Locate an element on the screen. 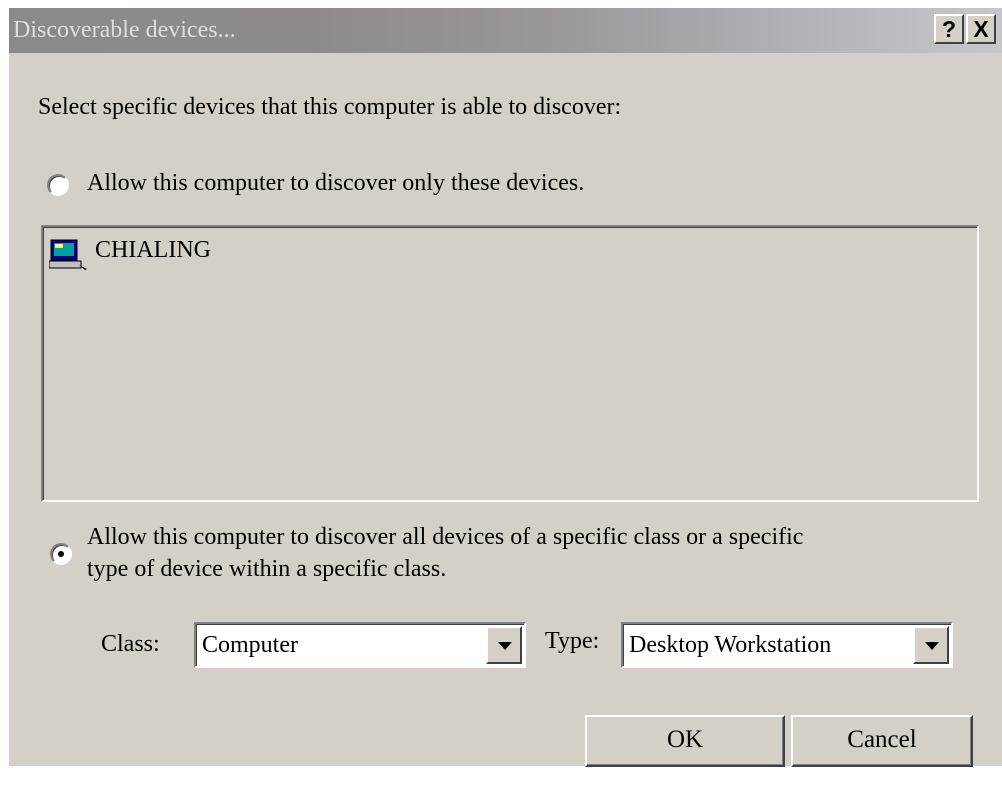  type-value: Desktop Workstation is located at coordinates (730, 645).